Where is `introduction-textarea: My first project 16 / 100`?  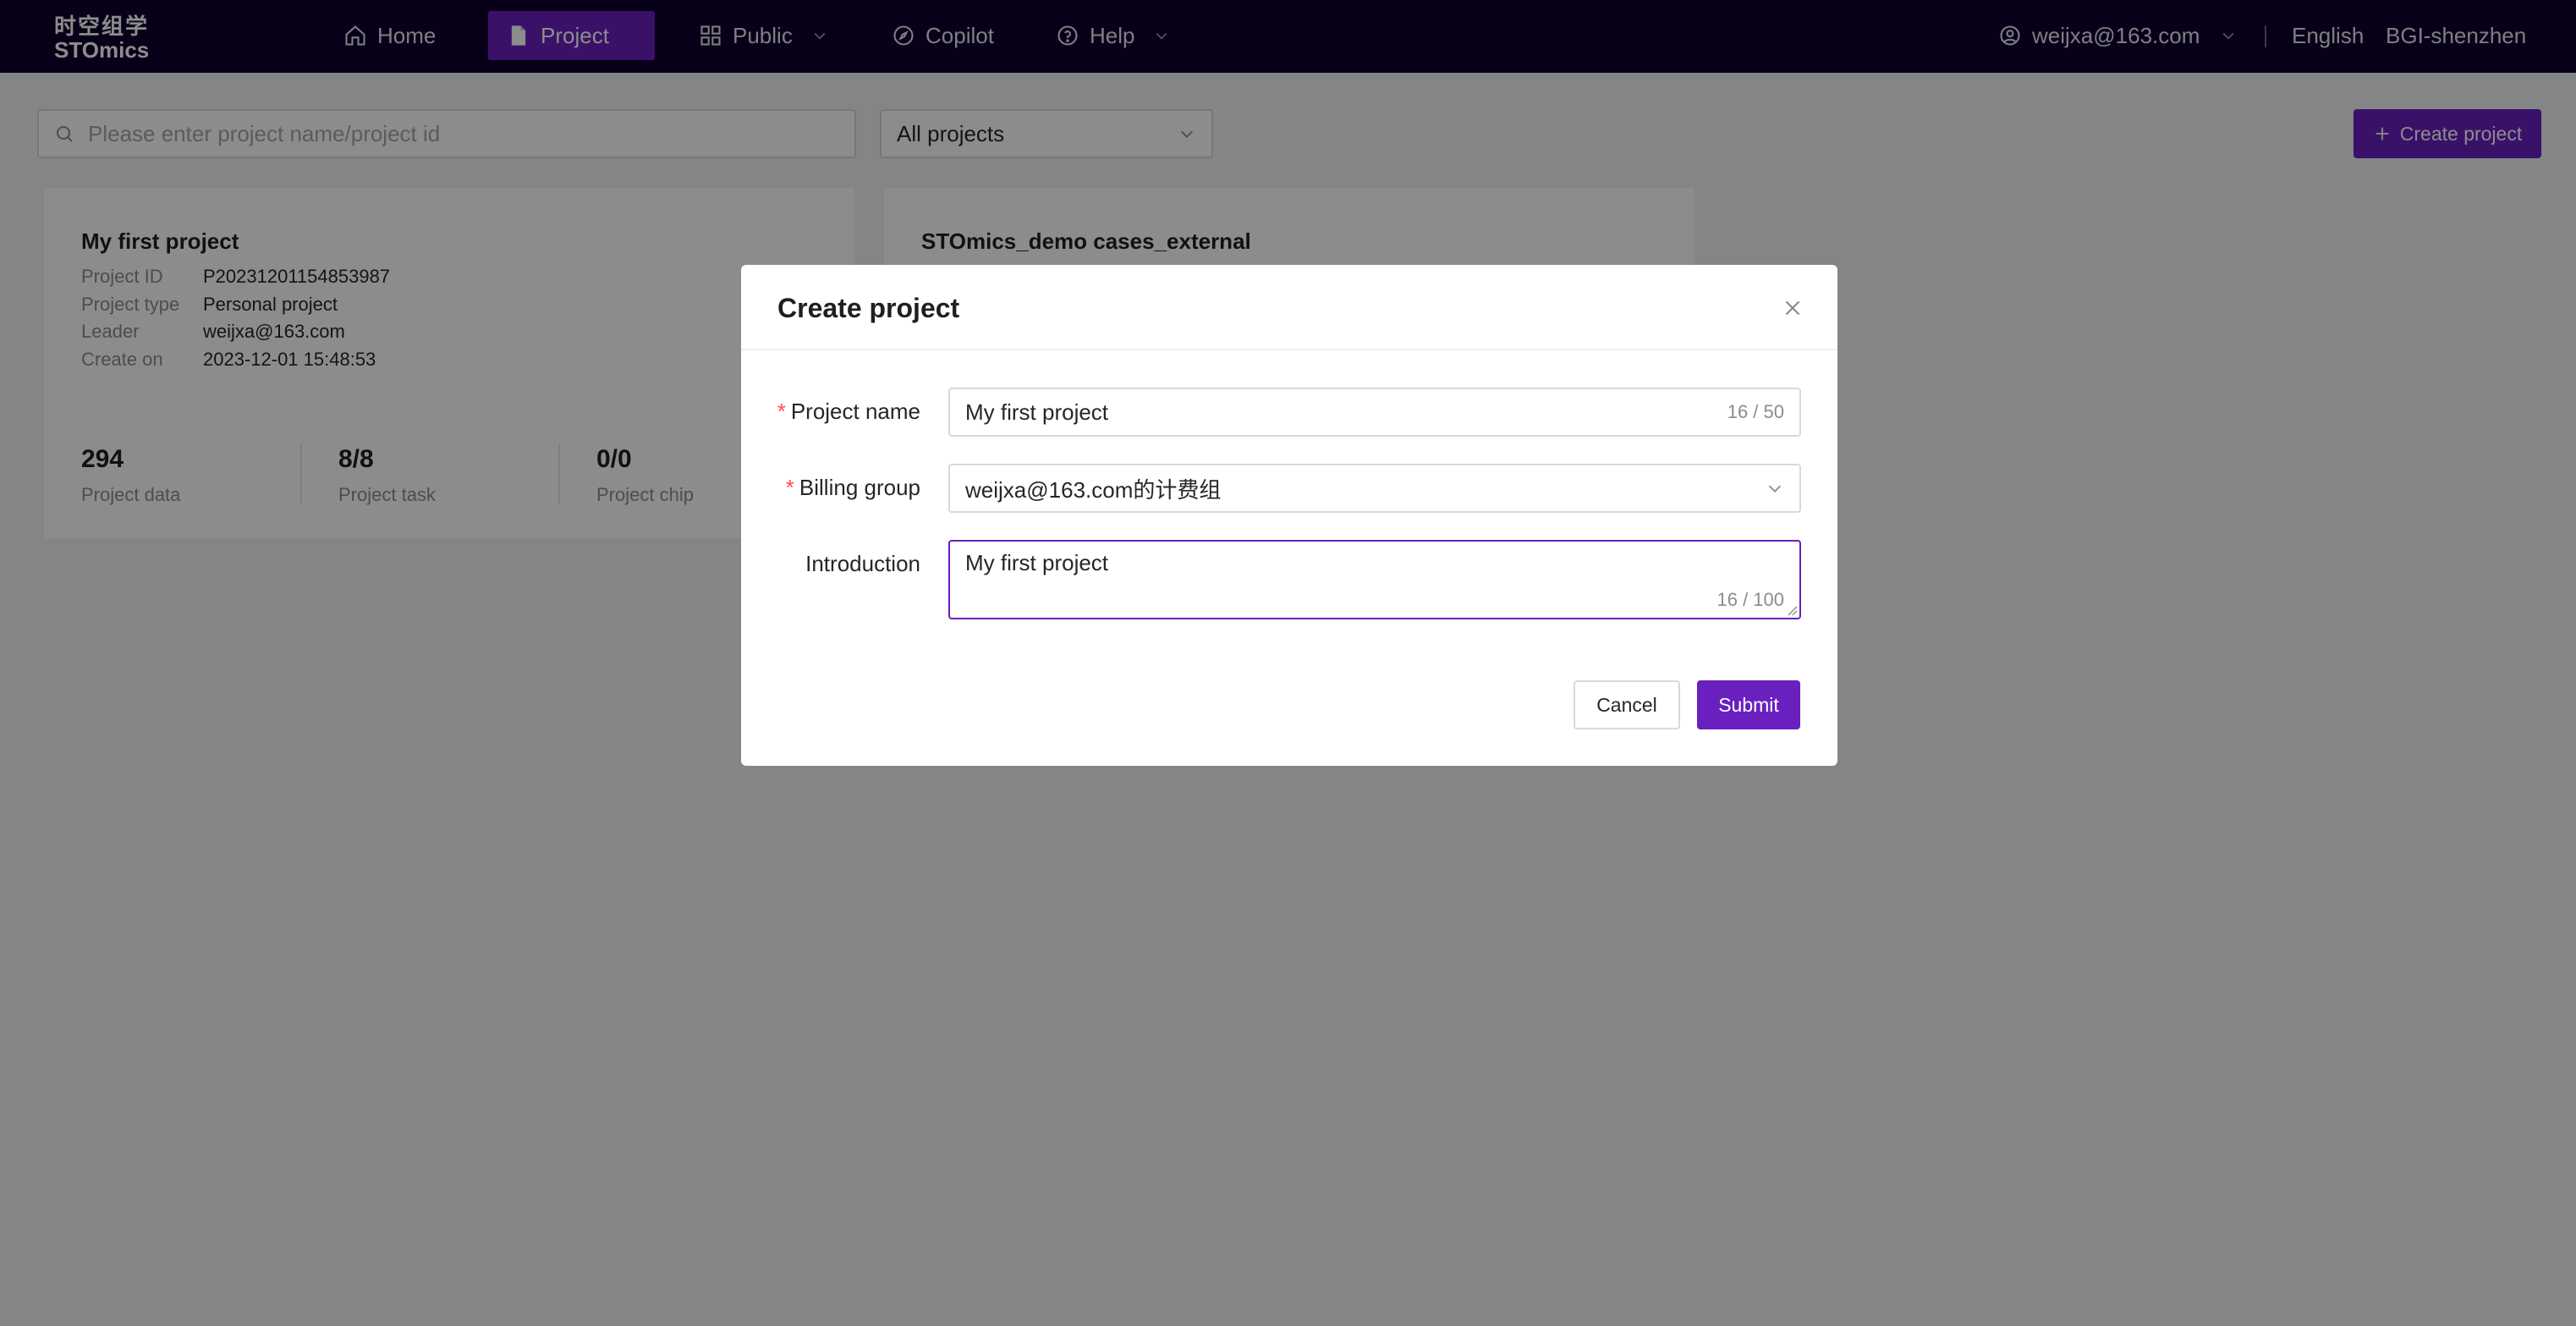
introduction-textarea: My first project 16 / 100 is located at coordinates (1375, 579).